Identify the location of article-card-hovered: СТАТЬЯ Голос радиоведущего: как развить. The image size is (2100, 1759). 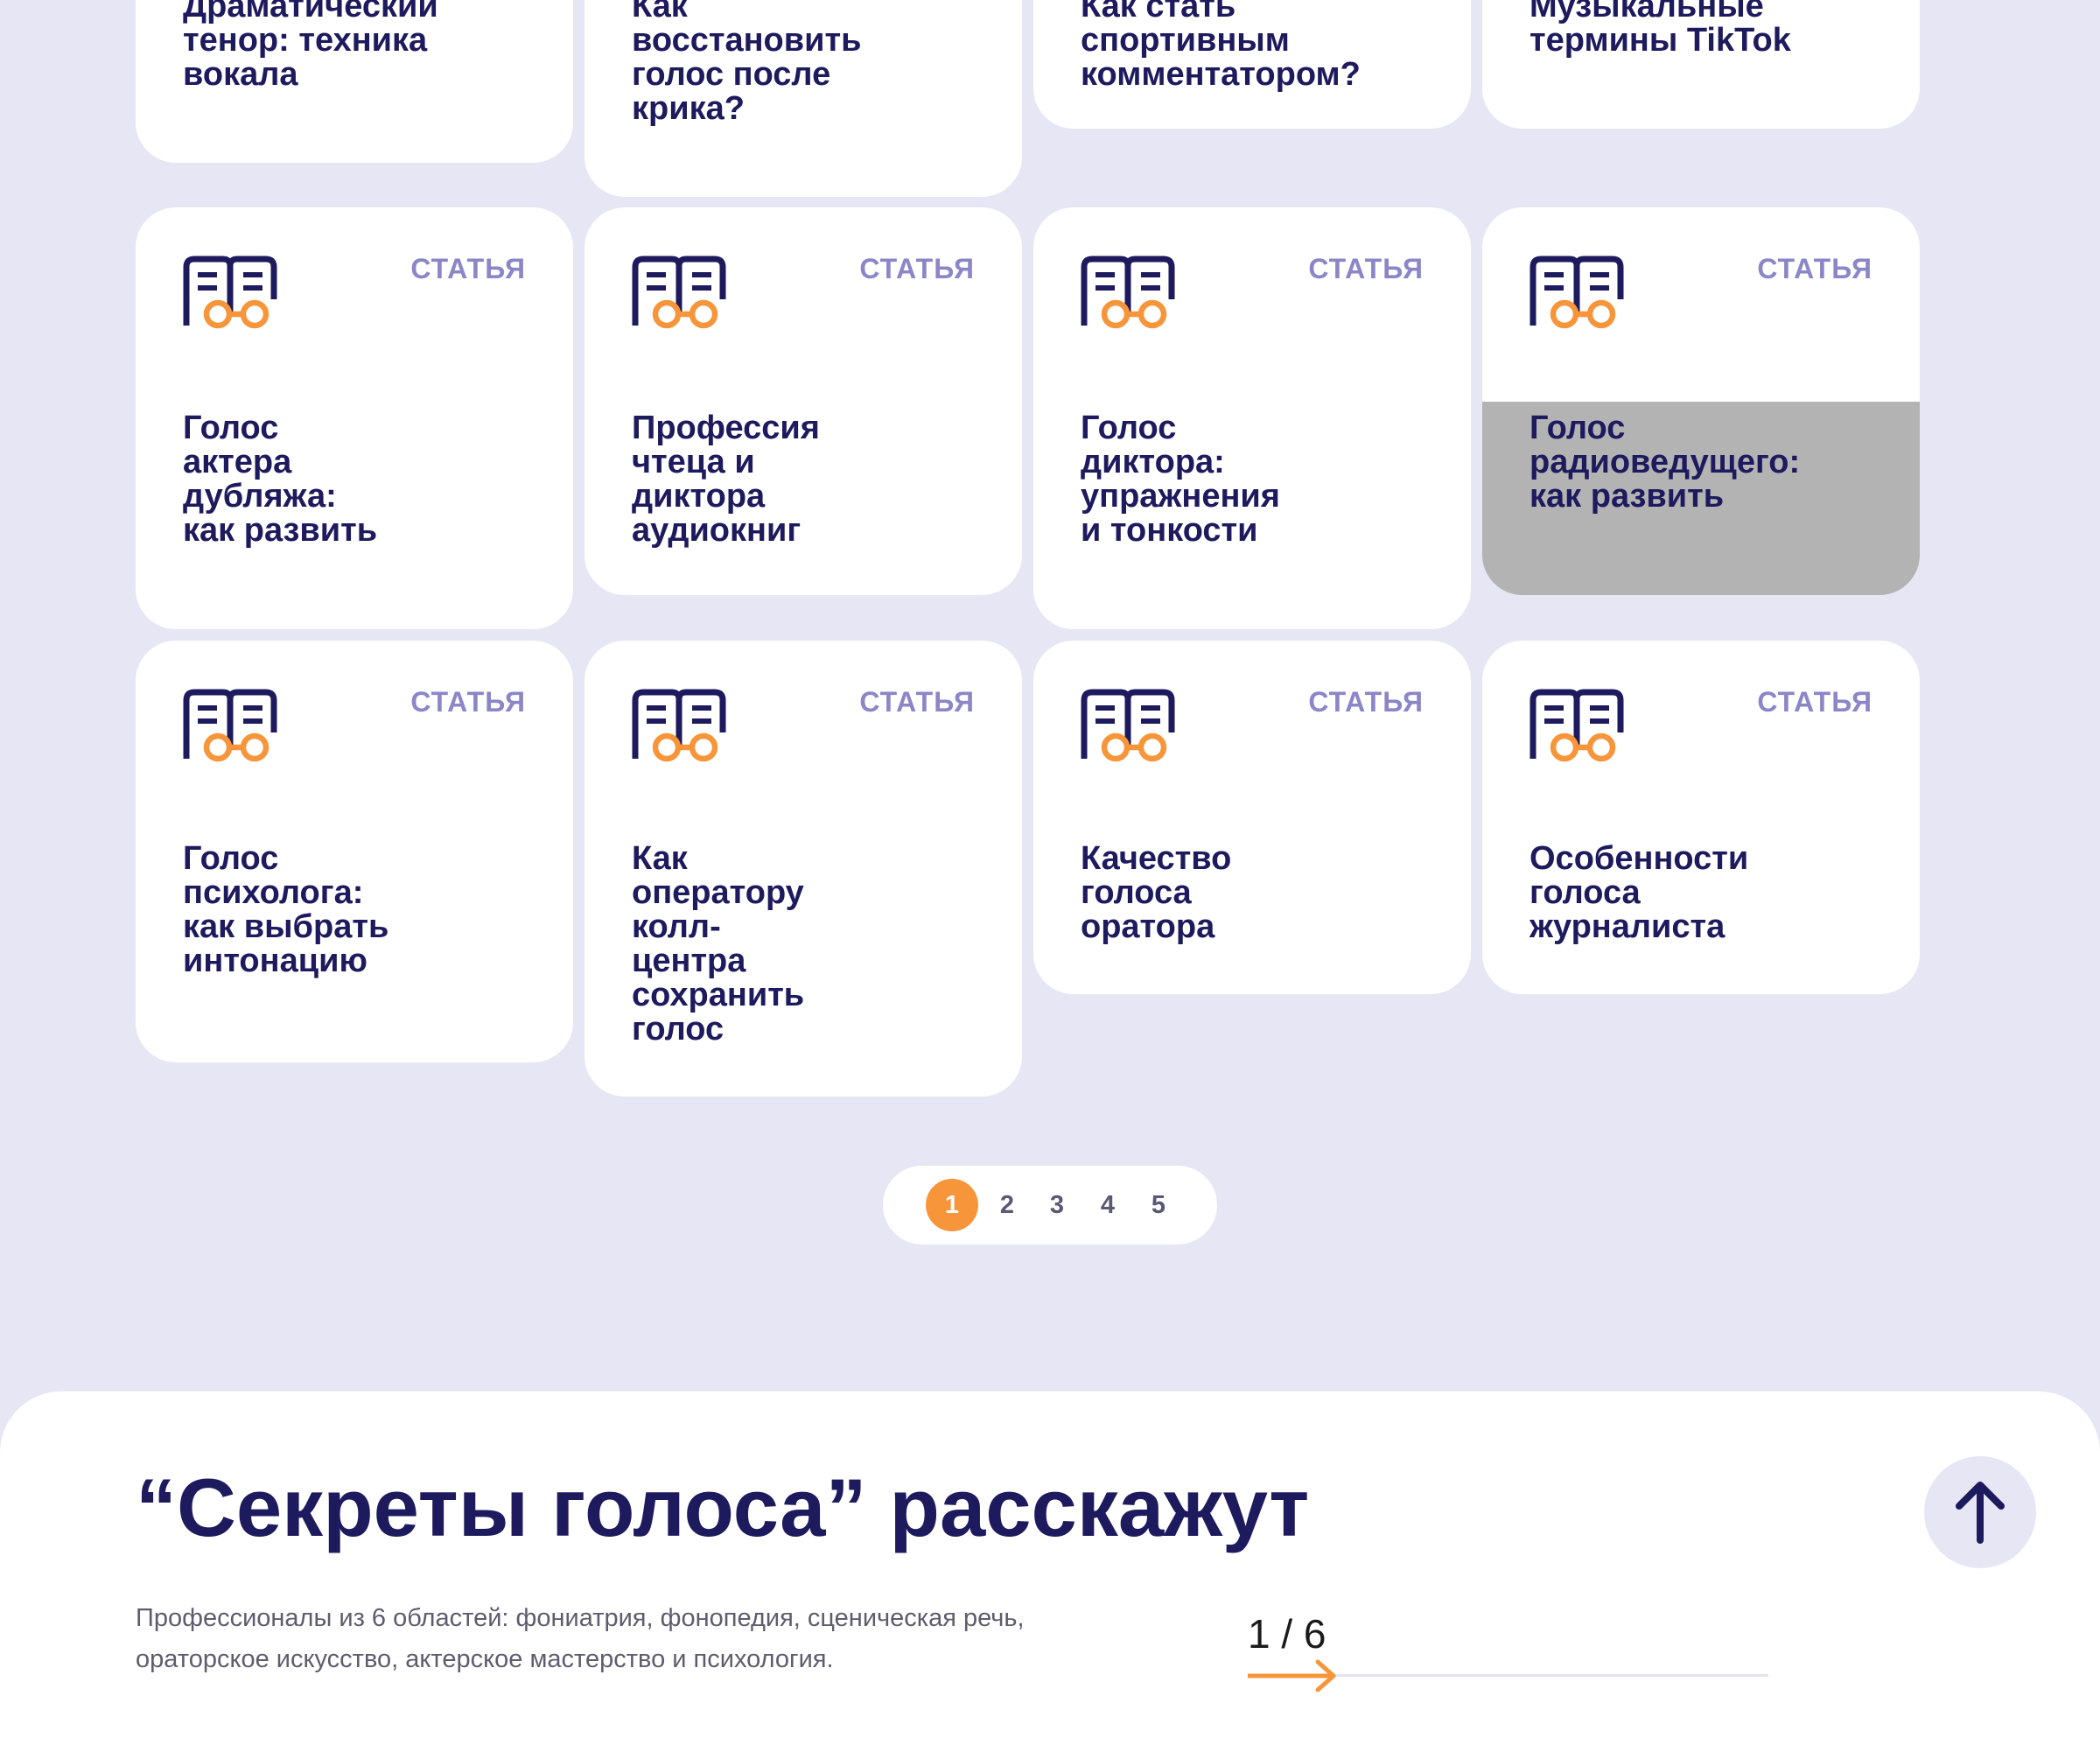
(1701, 401).